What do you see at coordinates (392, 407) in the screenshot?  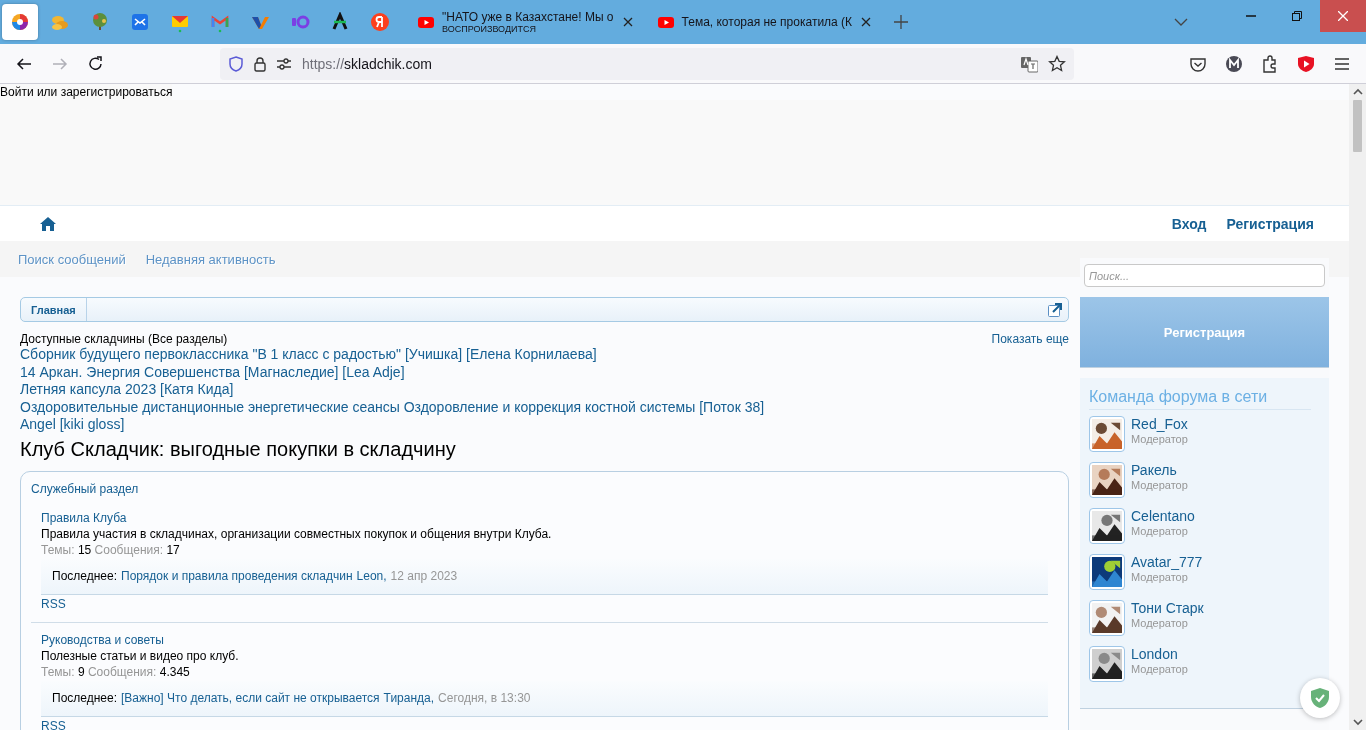 I see `group-buy-link: Оздоровительные дистанционные энергетические сеансы Оздоровление и коррекция костной системы [Поток 38]` at bounding box center [392, 407].